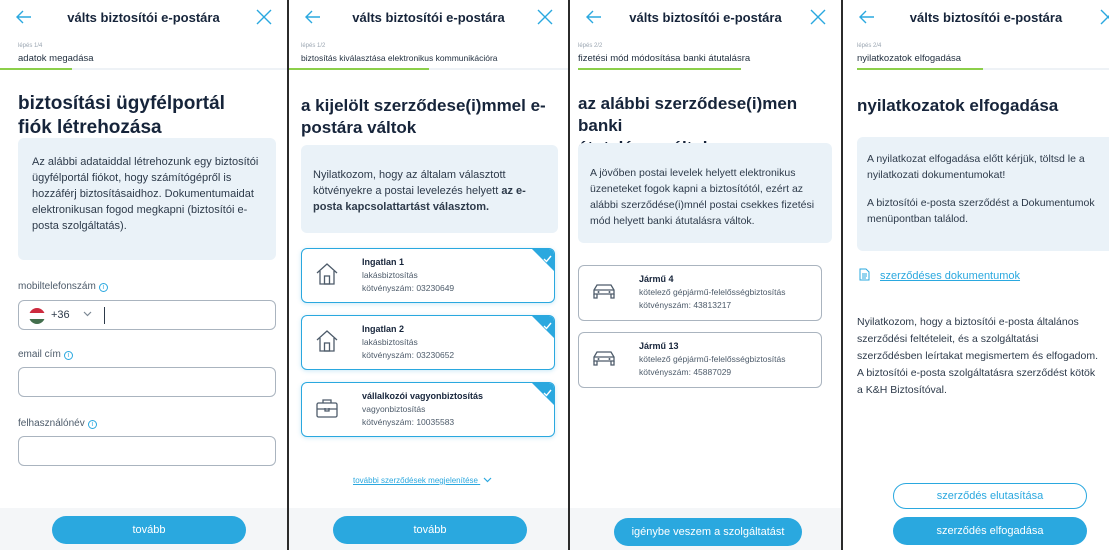 Image resolution: width=1109 pixels, height=550 pixels. I want to click on step-indicator: lépés 2/2, so click(590, 46).